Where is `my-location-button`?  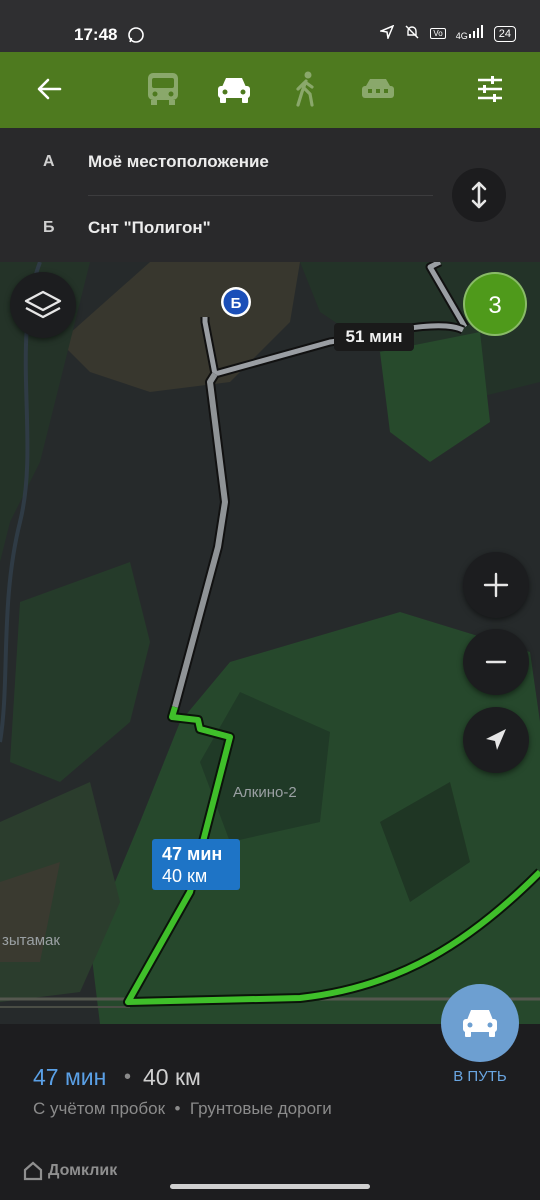
my-location-button is located at coordinates (496, 740).